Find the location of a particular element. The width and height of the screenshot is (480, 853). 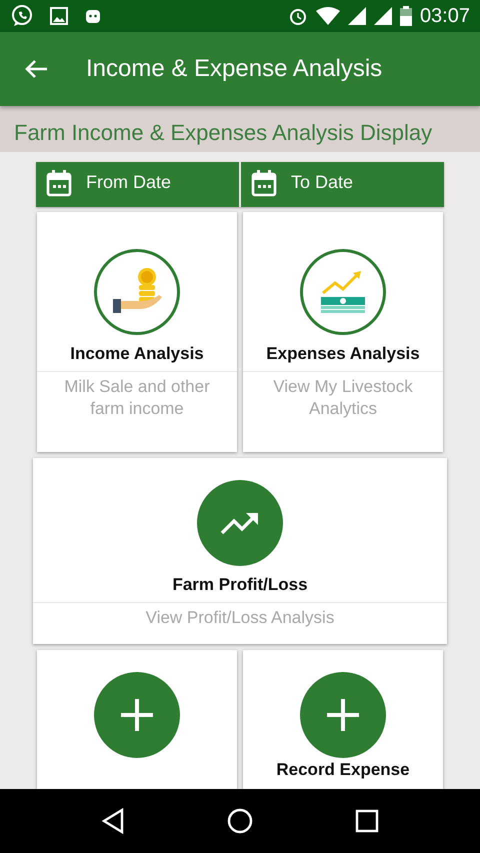

card-title: Record Expense is located at coordinates (343, 770).